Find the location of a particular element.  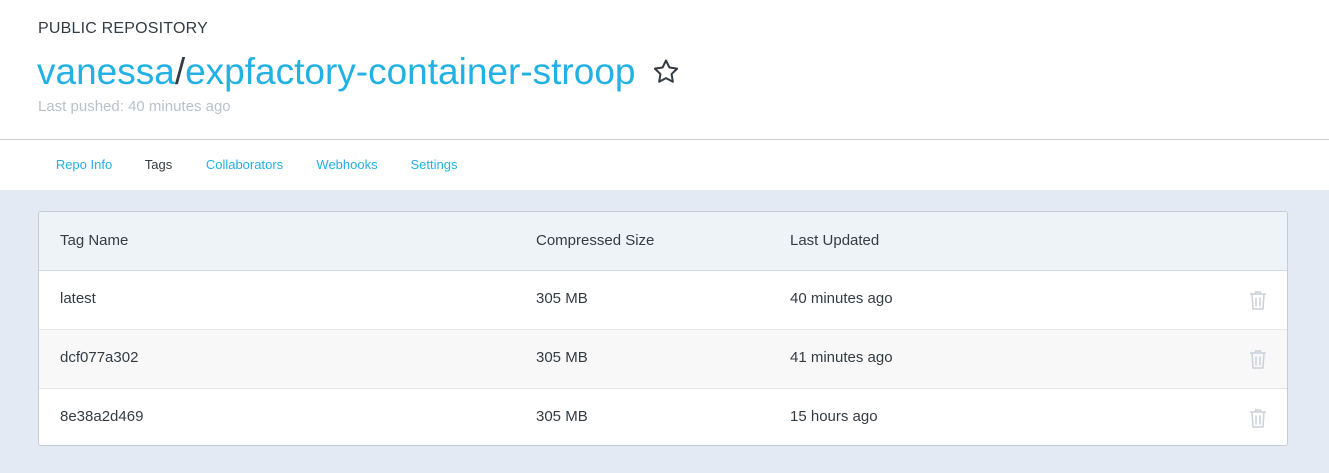

table-row: dcf077a302 305 MB 41 minutes ago is located at coordinates (663, 359).